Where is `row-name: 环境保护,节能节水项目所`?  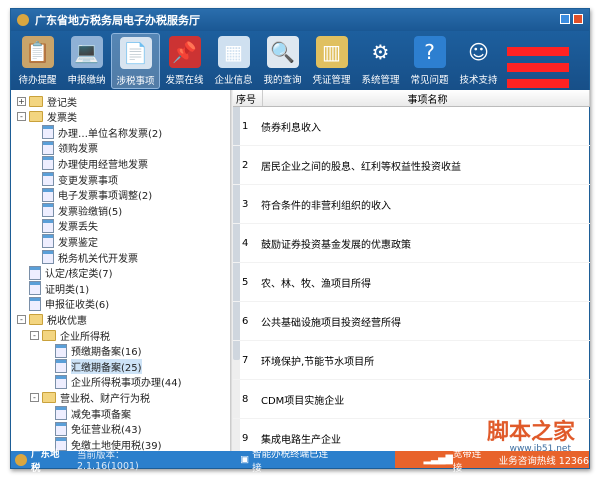
row-name: 环境保护,节能节水项目所 is located at coordinates (318, 362).